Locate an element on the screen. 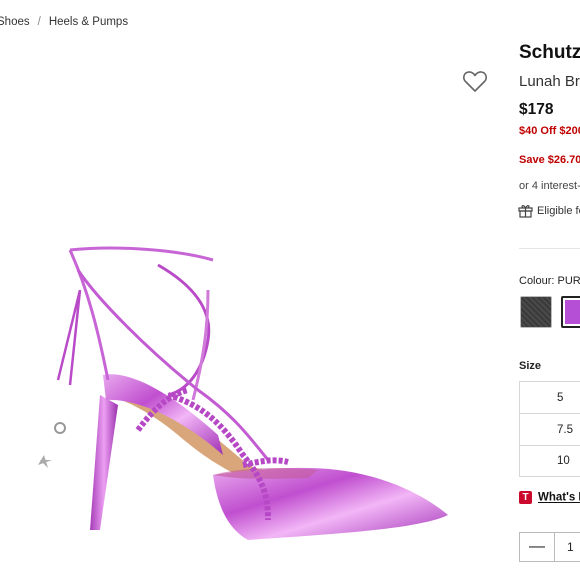 This screenshot has height=580, width=580. breadcrumb-shoes: Shoes is located at coordinates (15, 22).